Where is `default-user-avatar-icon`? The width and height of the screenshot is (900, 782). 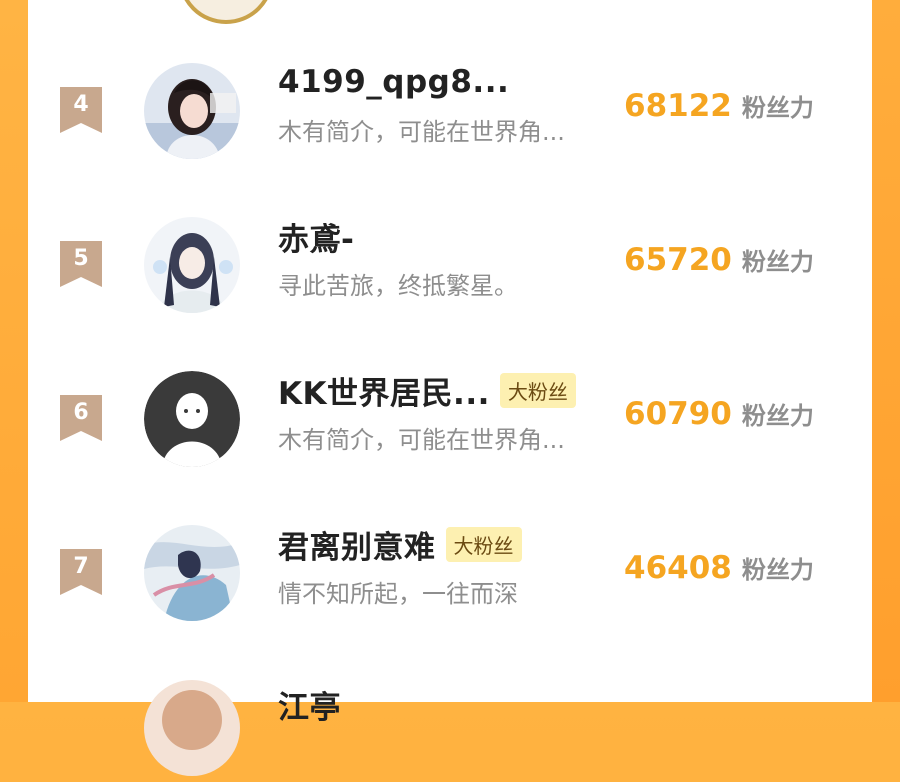
default-user-avatar-icon is located at coordinates (192, 419).